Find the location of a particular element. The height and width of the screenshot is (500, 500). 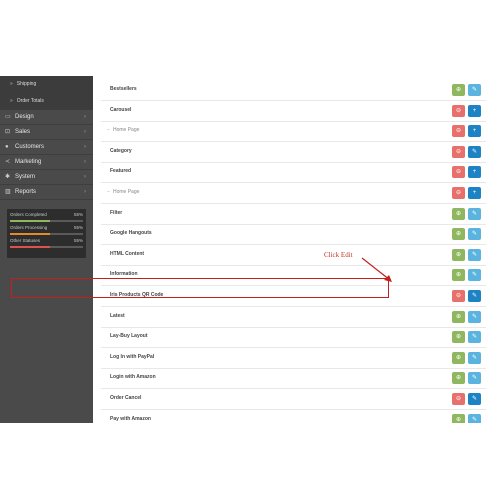

sidebar-item-reports: ▥ Reports › is located at coordinates (46, 192).